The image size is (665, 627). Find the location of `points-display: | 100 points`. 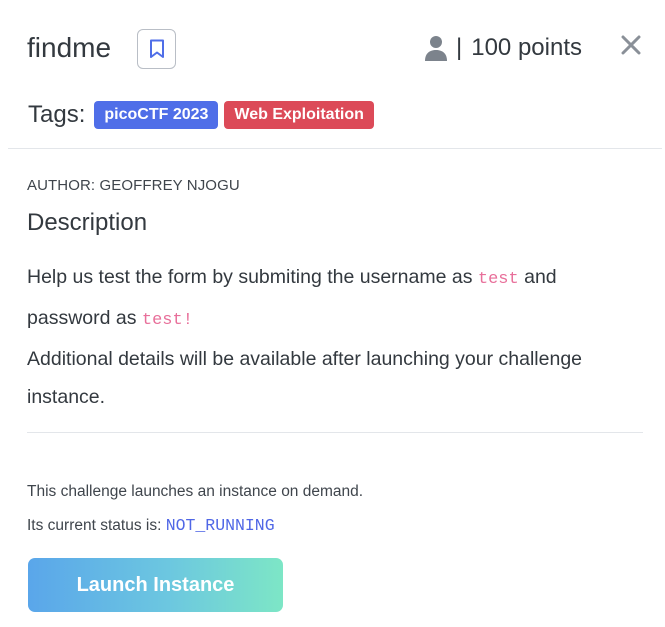

points-display: | 100 points is located at coordinates (503, 48).